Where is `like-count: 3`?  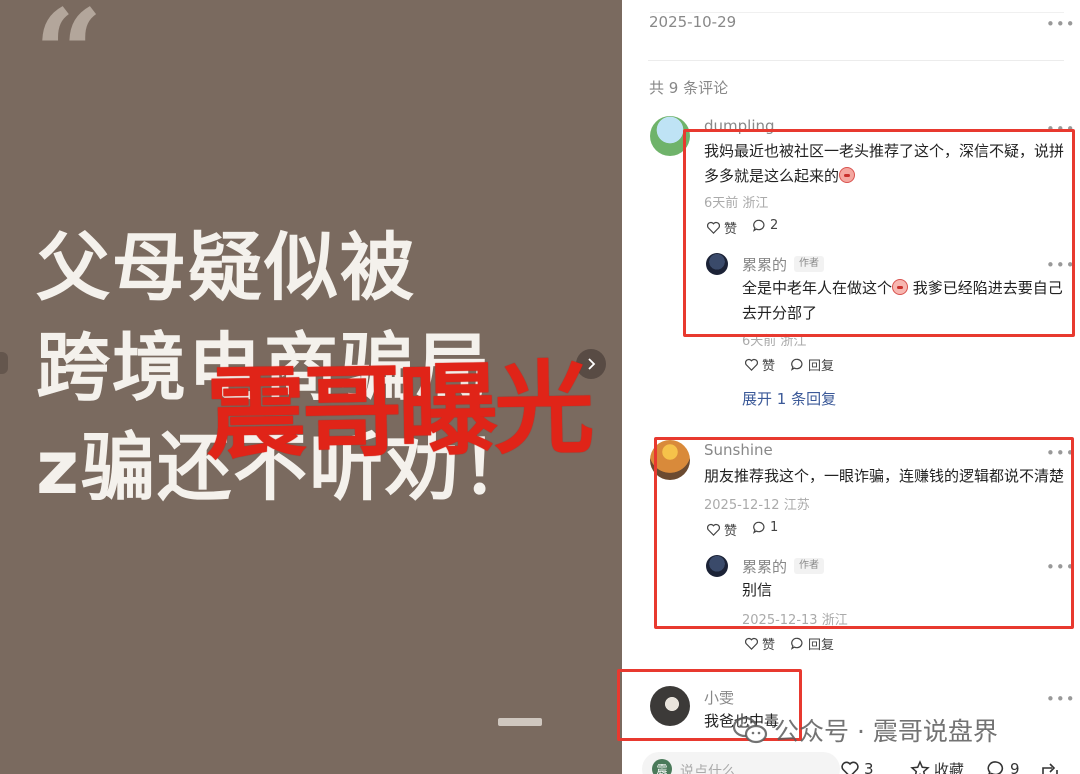
like-count: 3 is located at coordinates (869, 767).